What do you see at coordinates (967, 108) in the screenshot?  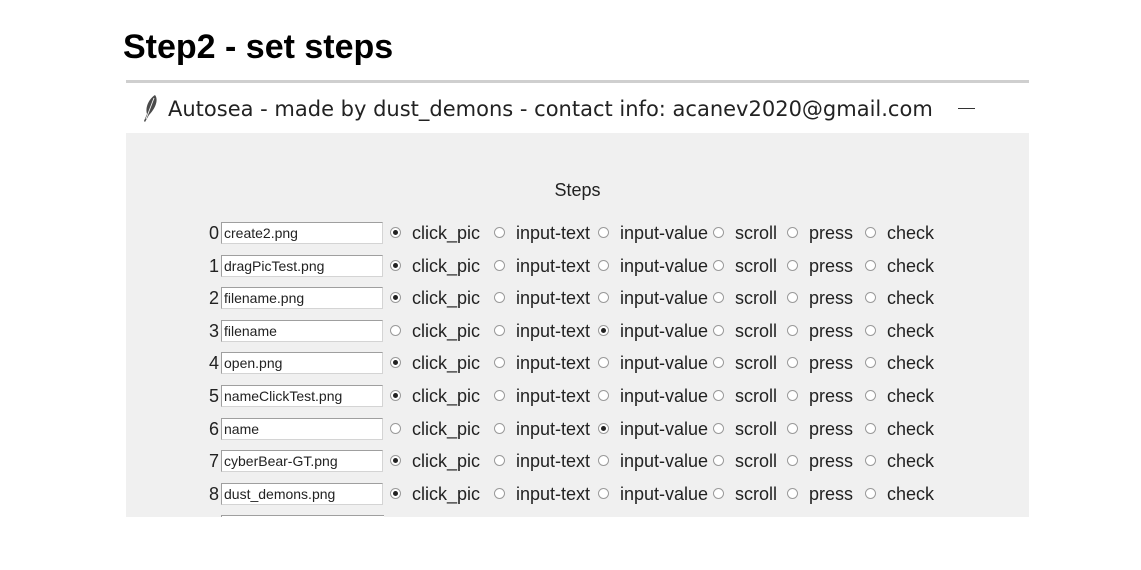 I see `minimize-button` at bounding box center [967, 108].